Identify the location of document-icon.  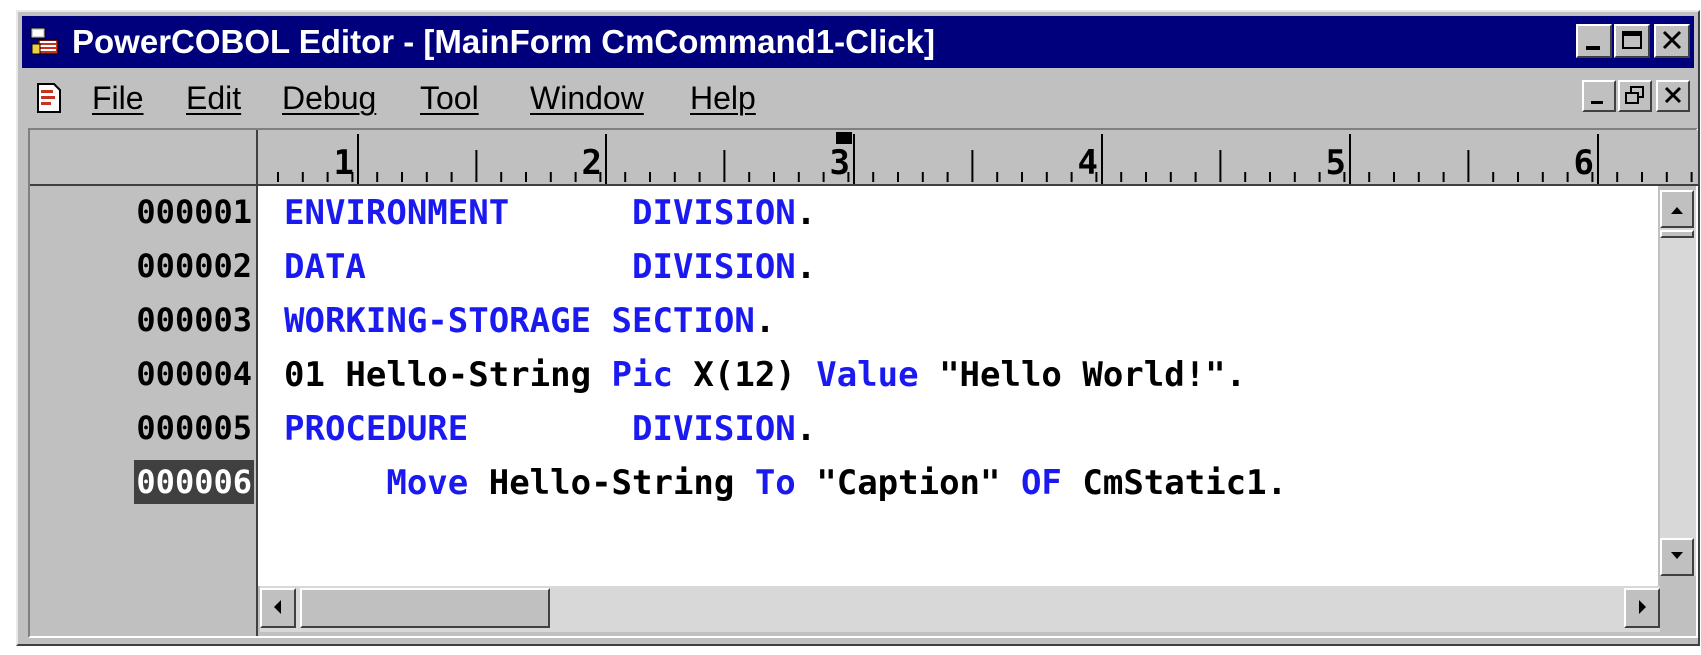
(49, 98).